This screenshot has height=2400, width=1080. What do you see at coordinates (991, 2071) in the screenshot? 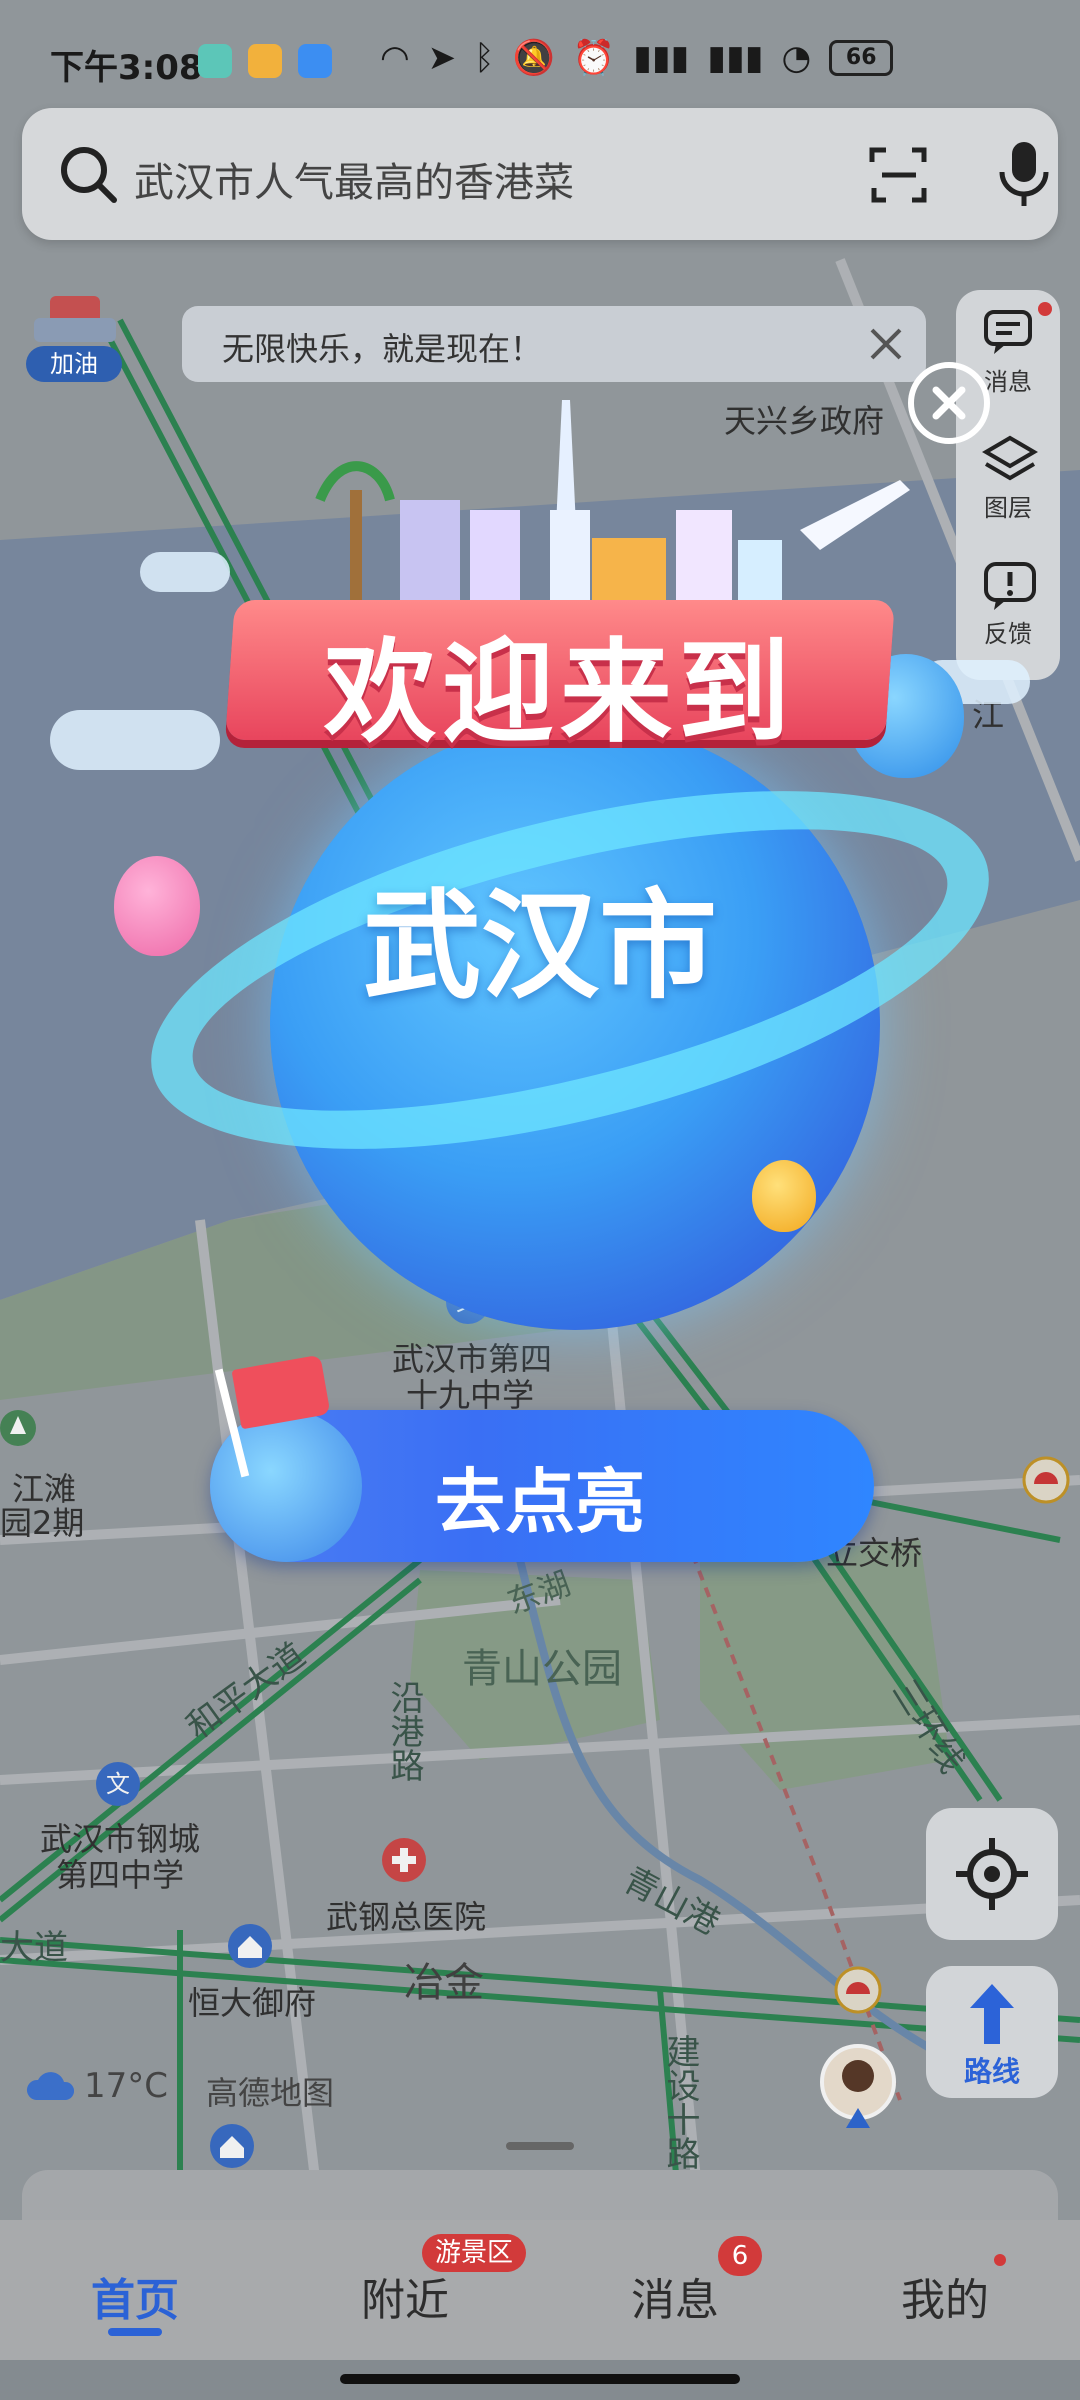
I see `route-label: 路线` at bounding box center [991, 2071].